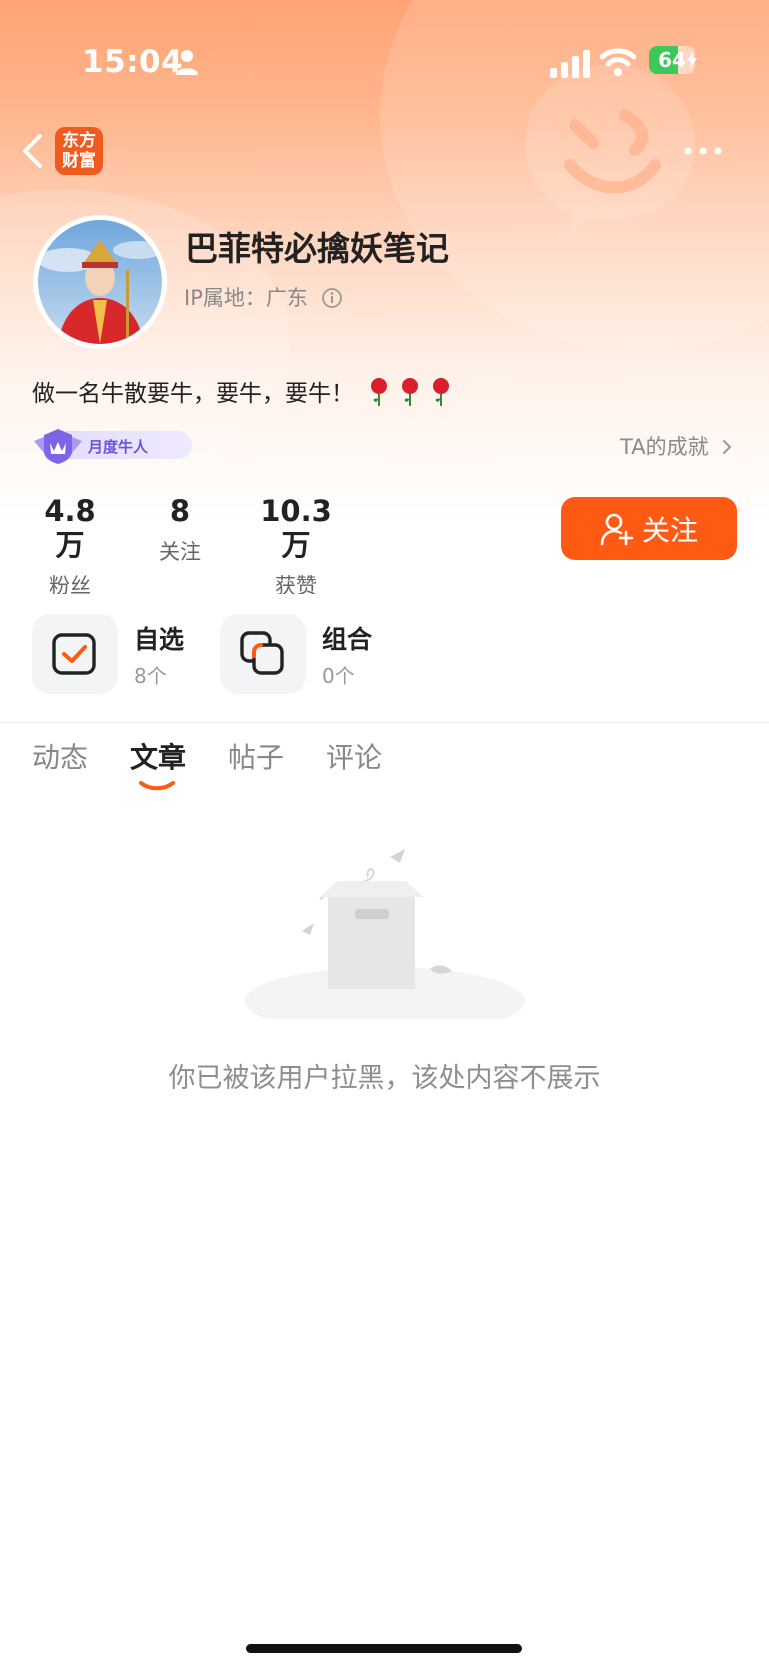 This screenshot has height=1670, width=769. What do you see at coordinates (354, 756) in the screenshot?
I see `tab-comments: 评论` at bounding box center [354, 756].